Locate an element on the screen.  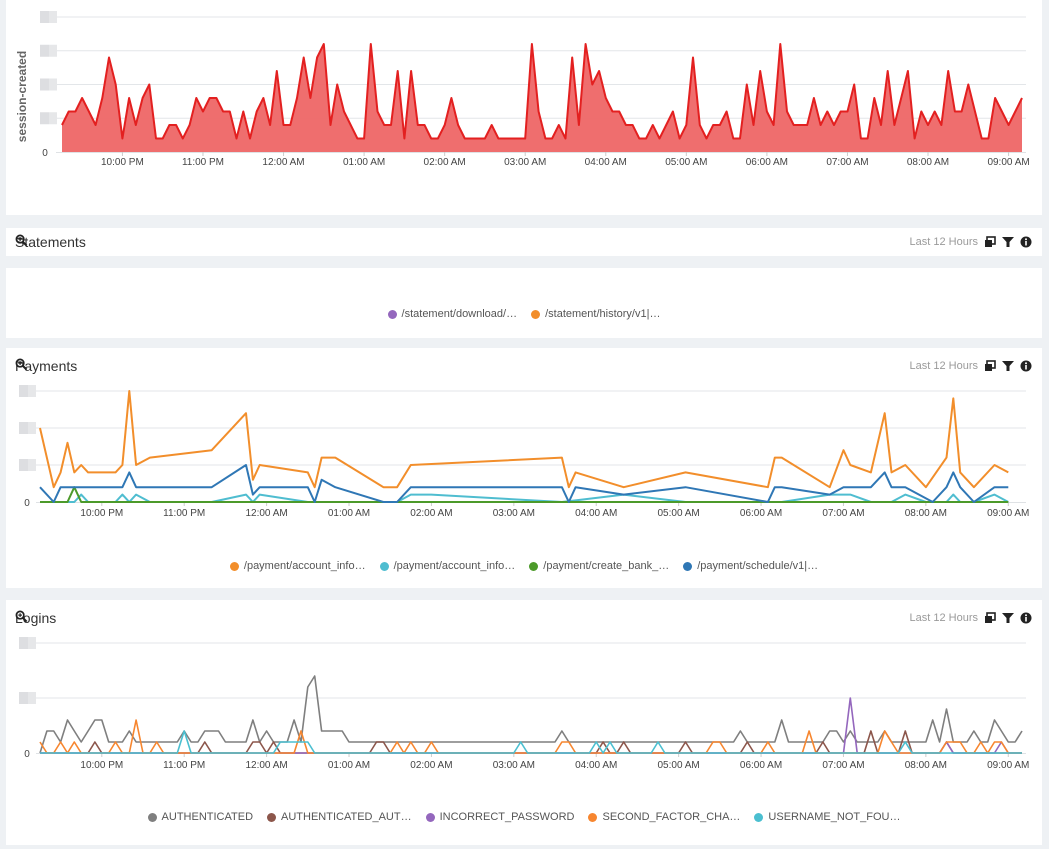
panel-title: Logins is located at coordinates (35, 618).